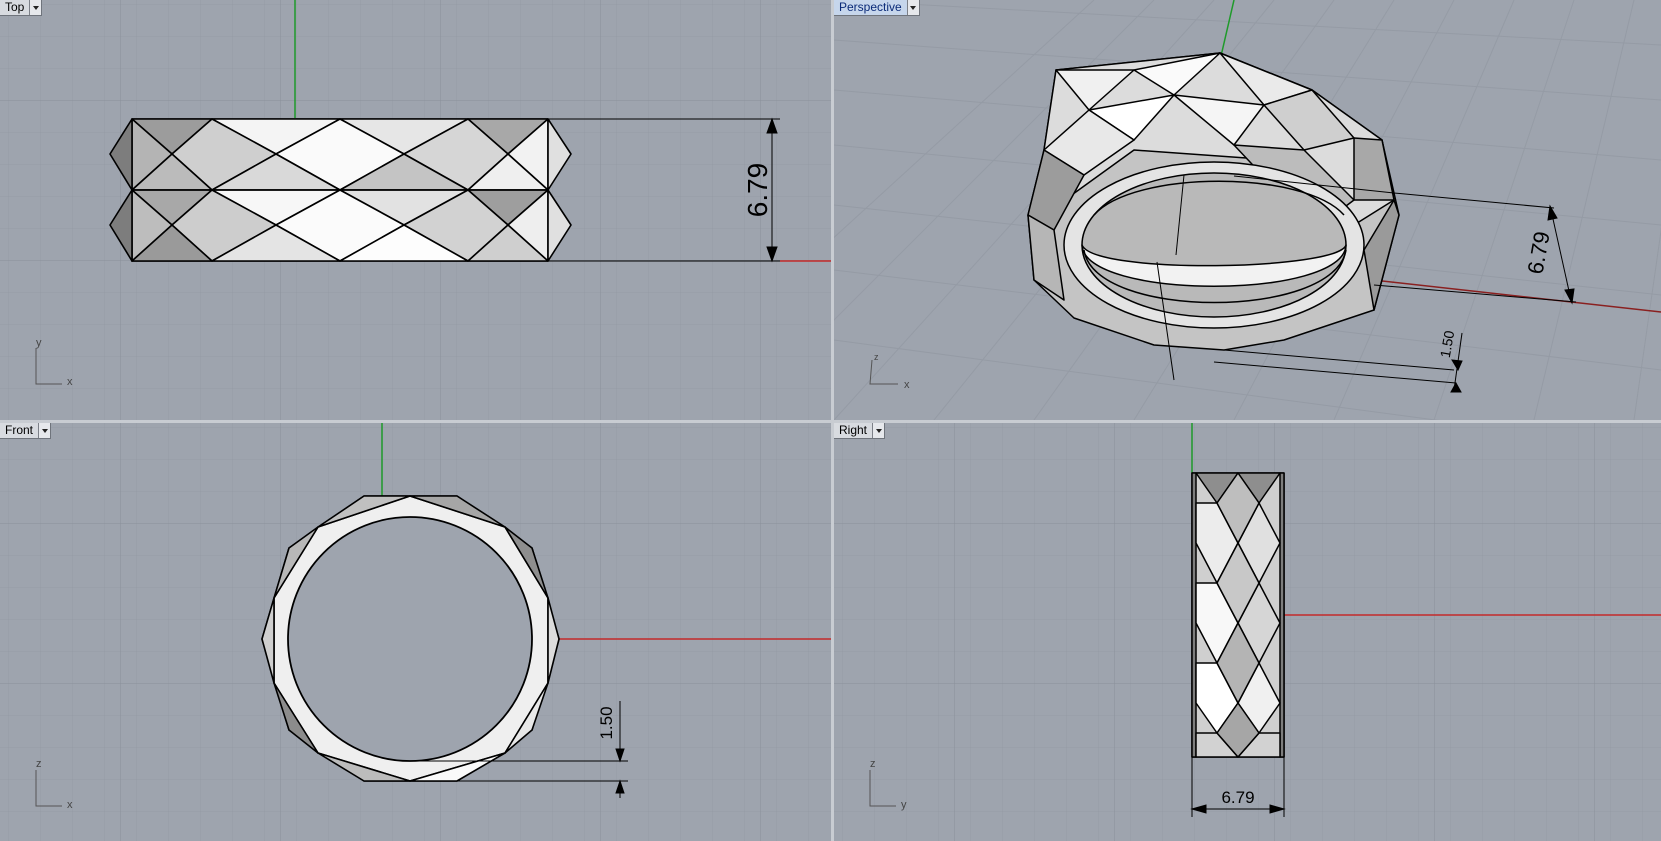 This screenshot has height=841, width=1661. I want to click on axis-widget, so click(883, 372).